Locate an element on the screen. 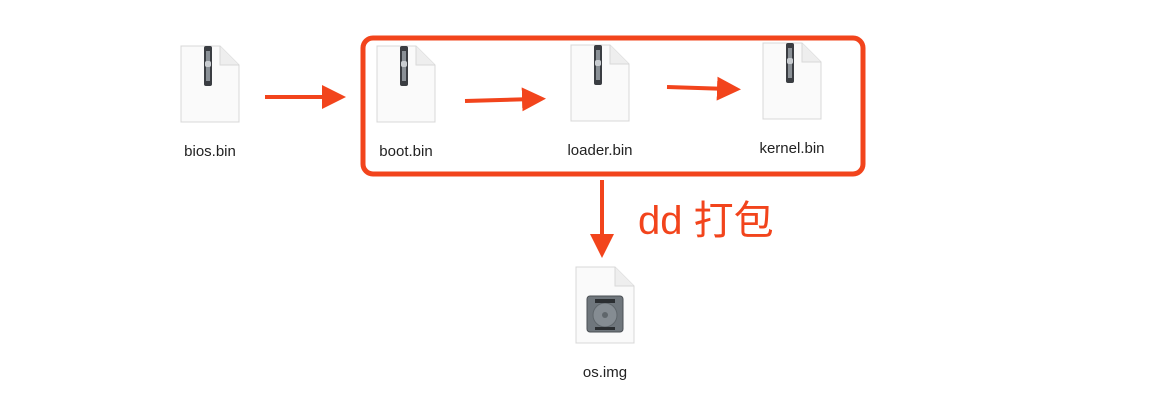 This screenshot has width=1156, height=410. file-label: boot.bin is located at coordinates (406, 151).